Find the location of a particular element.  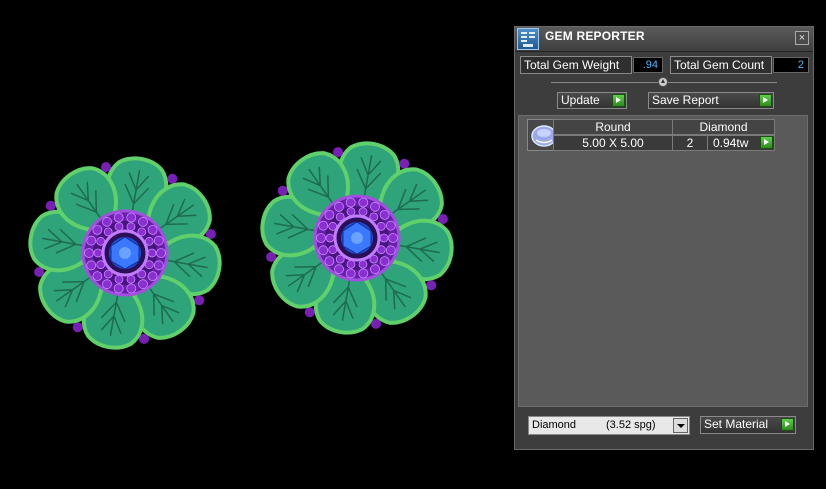

set-material-button-label: Set Material is located at coordinates (736, 424).